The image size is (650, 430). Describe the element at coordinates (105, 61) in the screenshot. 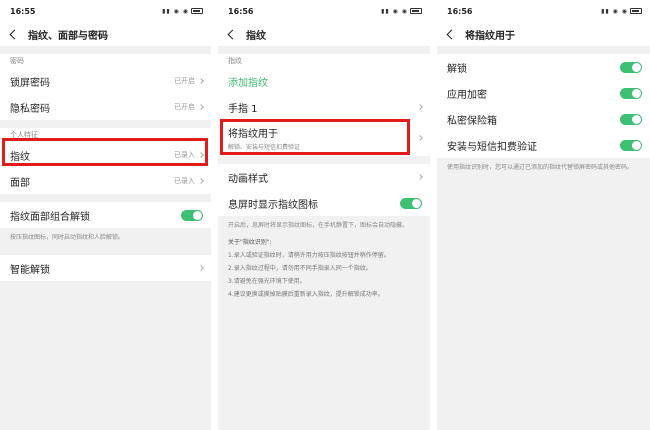

I see `section-header-password: 密码` at that location.